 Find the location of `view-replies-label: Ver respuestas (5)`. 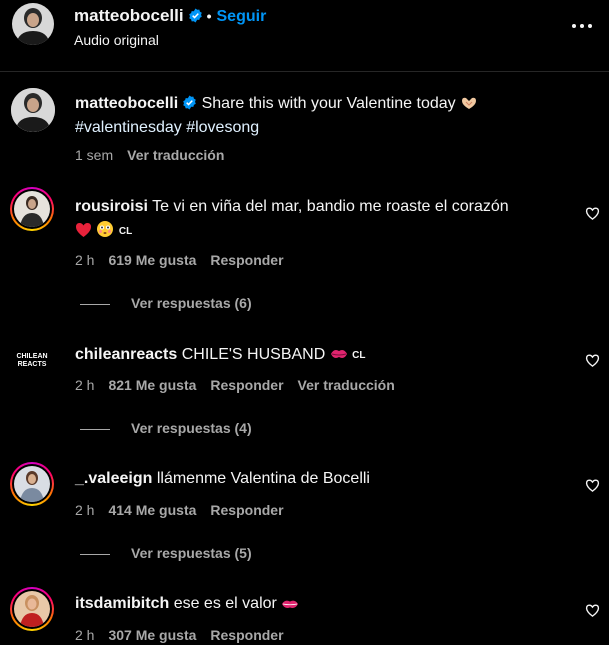

view-replies-label: Ver respuestas (5) is located at coordinates (191, 553).